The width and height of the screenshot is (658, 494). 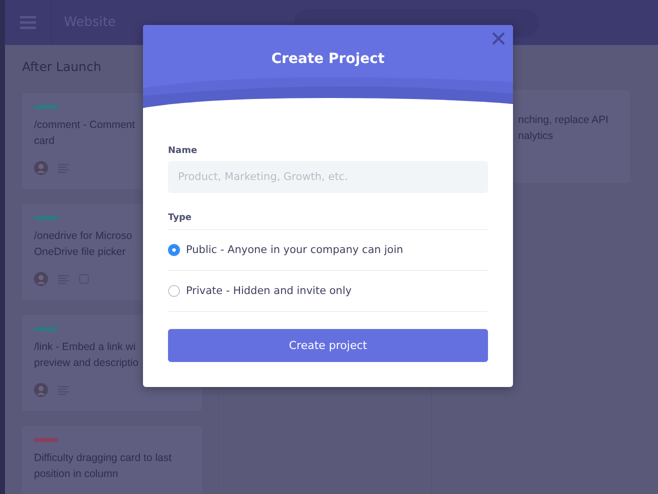 I want to click on field-label: Type, so click(x=180, y=218).